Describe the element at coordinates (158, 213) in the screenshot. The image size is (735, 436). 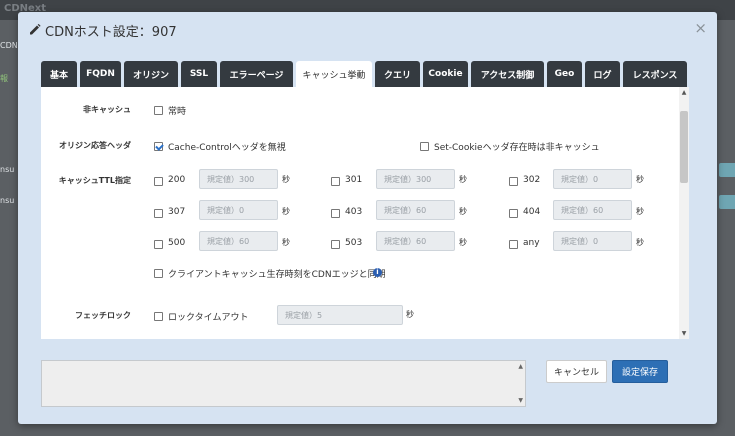
I see `ttl-307-checkbox` at that location.